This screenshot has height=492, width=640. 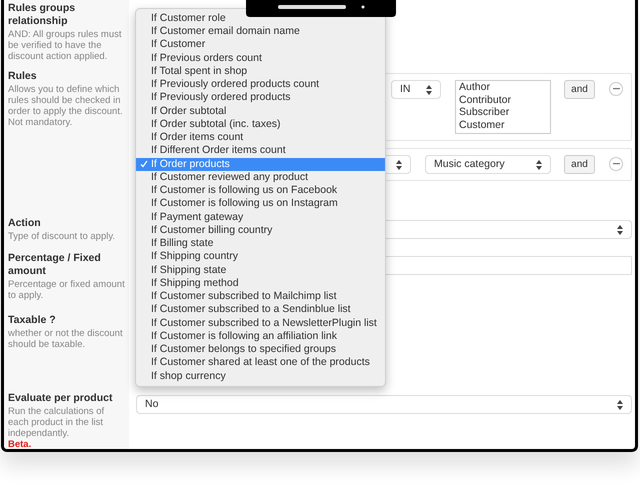 I want to click on field-description: Type of discount to apply., so click(x=62, y=236).